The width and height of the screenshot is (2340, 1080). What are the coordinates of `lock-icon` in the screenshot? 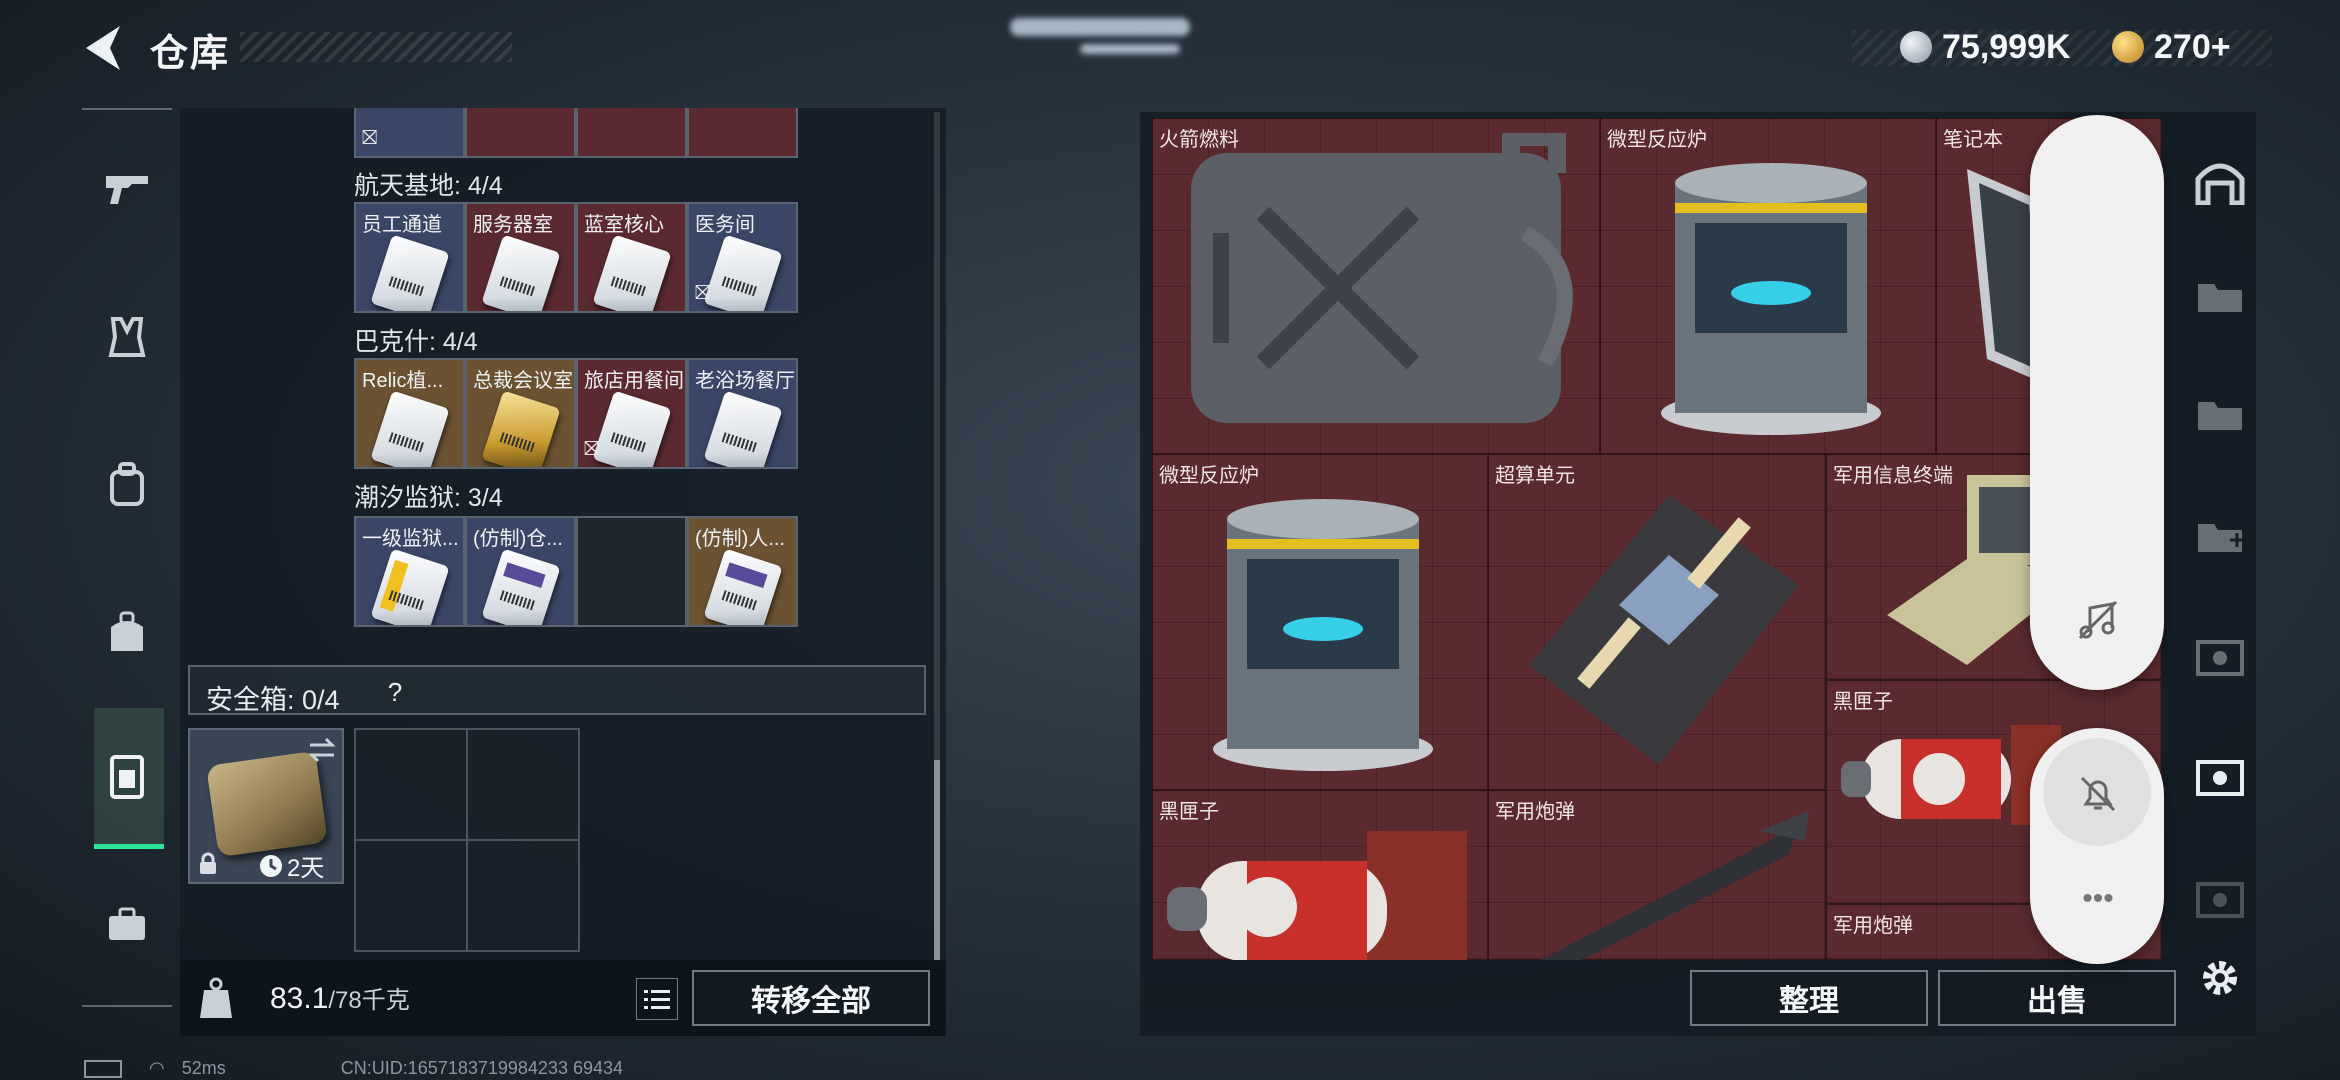 It's located at (208, 863).